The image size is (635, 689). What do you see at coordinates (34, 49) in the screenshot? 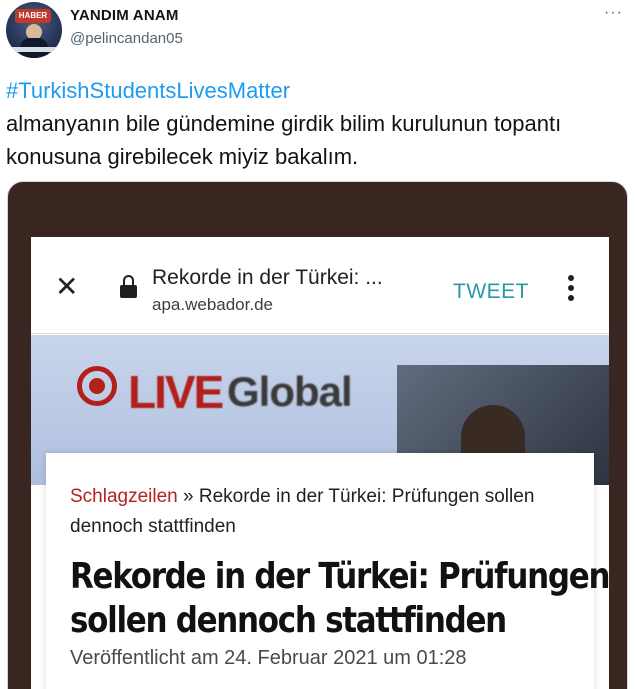
I see `avatar-strip` at bounding box center [34, 49].